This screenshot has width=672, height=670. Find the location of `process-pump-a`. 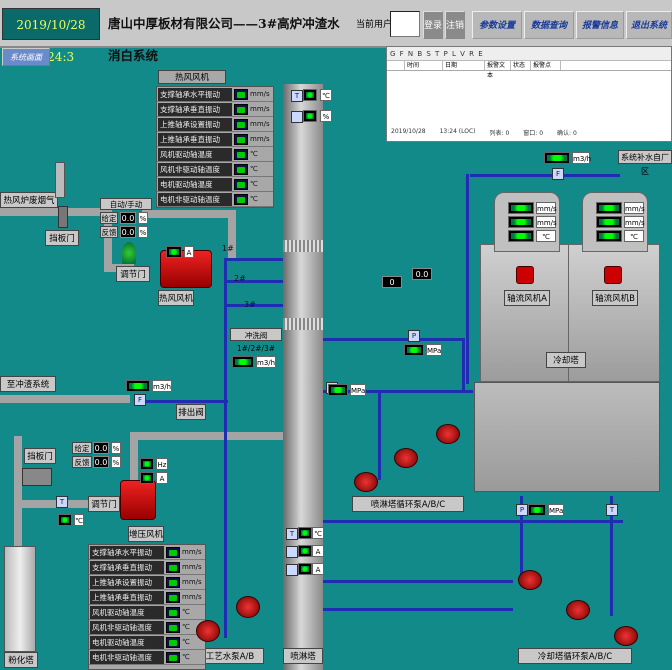

process-pump-a is located at coordinates (208, 631).